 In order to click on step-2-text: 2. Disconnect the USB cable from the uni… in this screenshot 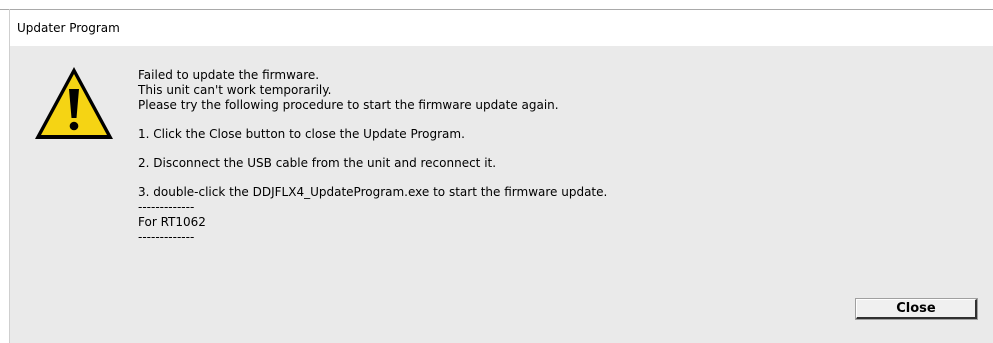, I will do `click(317, 163)`.